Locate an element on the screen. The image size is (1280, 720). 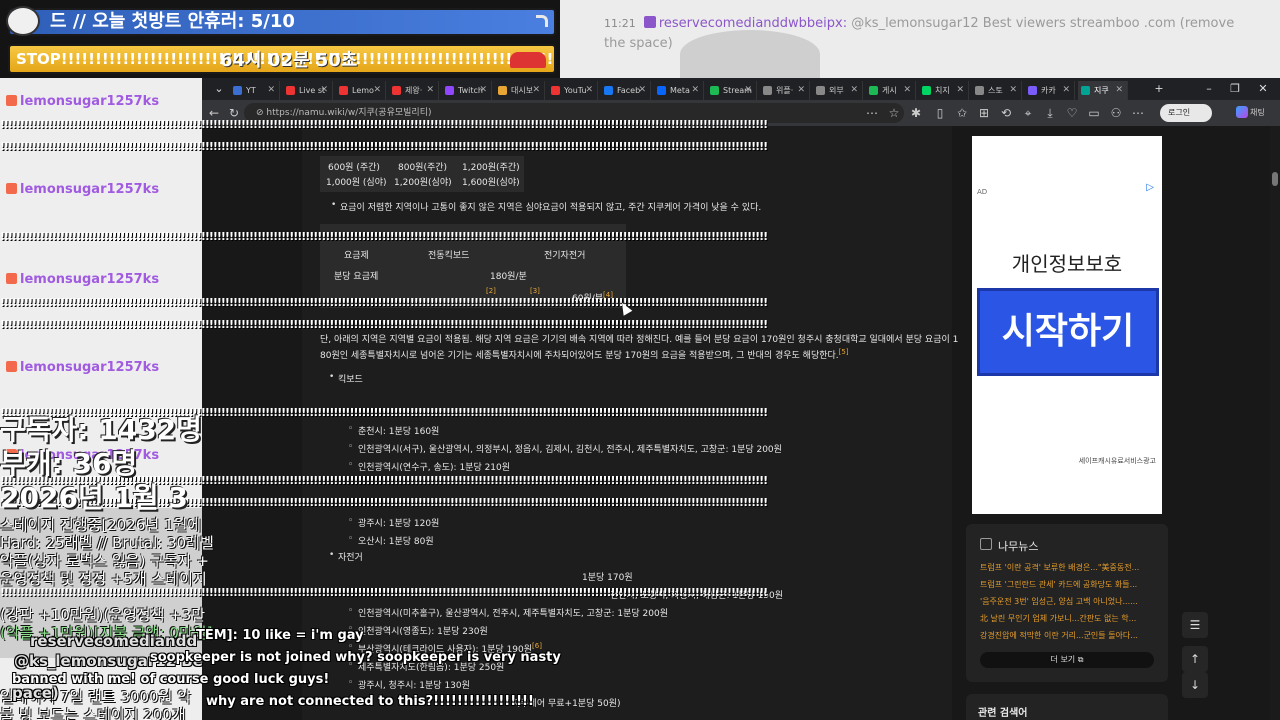
browser-tab: 지쿠 ✕ is located at coordinates (1103, 90).